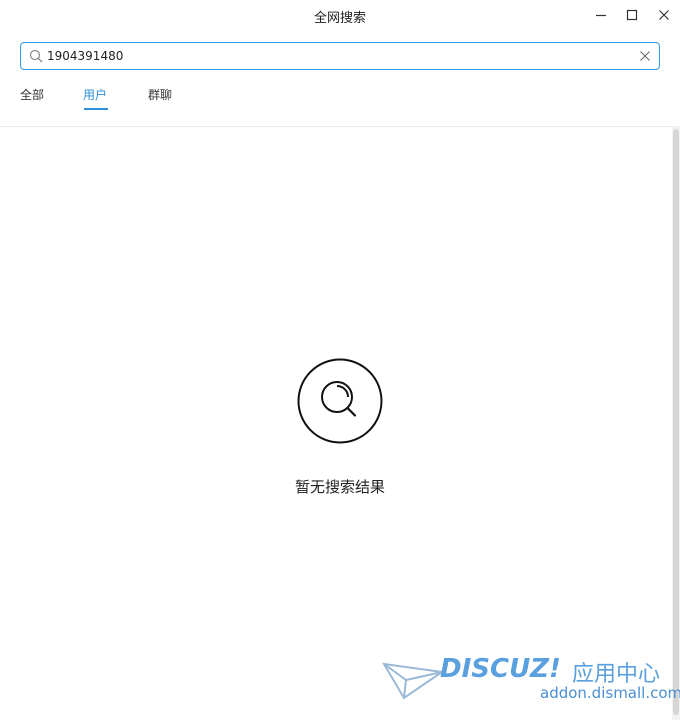 The image size is (680, 720). I want to click on tab-groups: 群聊, so click(160, 94).